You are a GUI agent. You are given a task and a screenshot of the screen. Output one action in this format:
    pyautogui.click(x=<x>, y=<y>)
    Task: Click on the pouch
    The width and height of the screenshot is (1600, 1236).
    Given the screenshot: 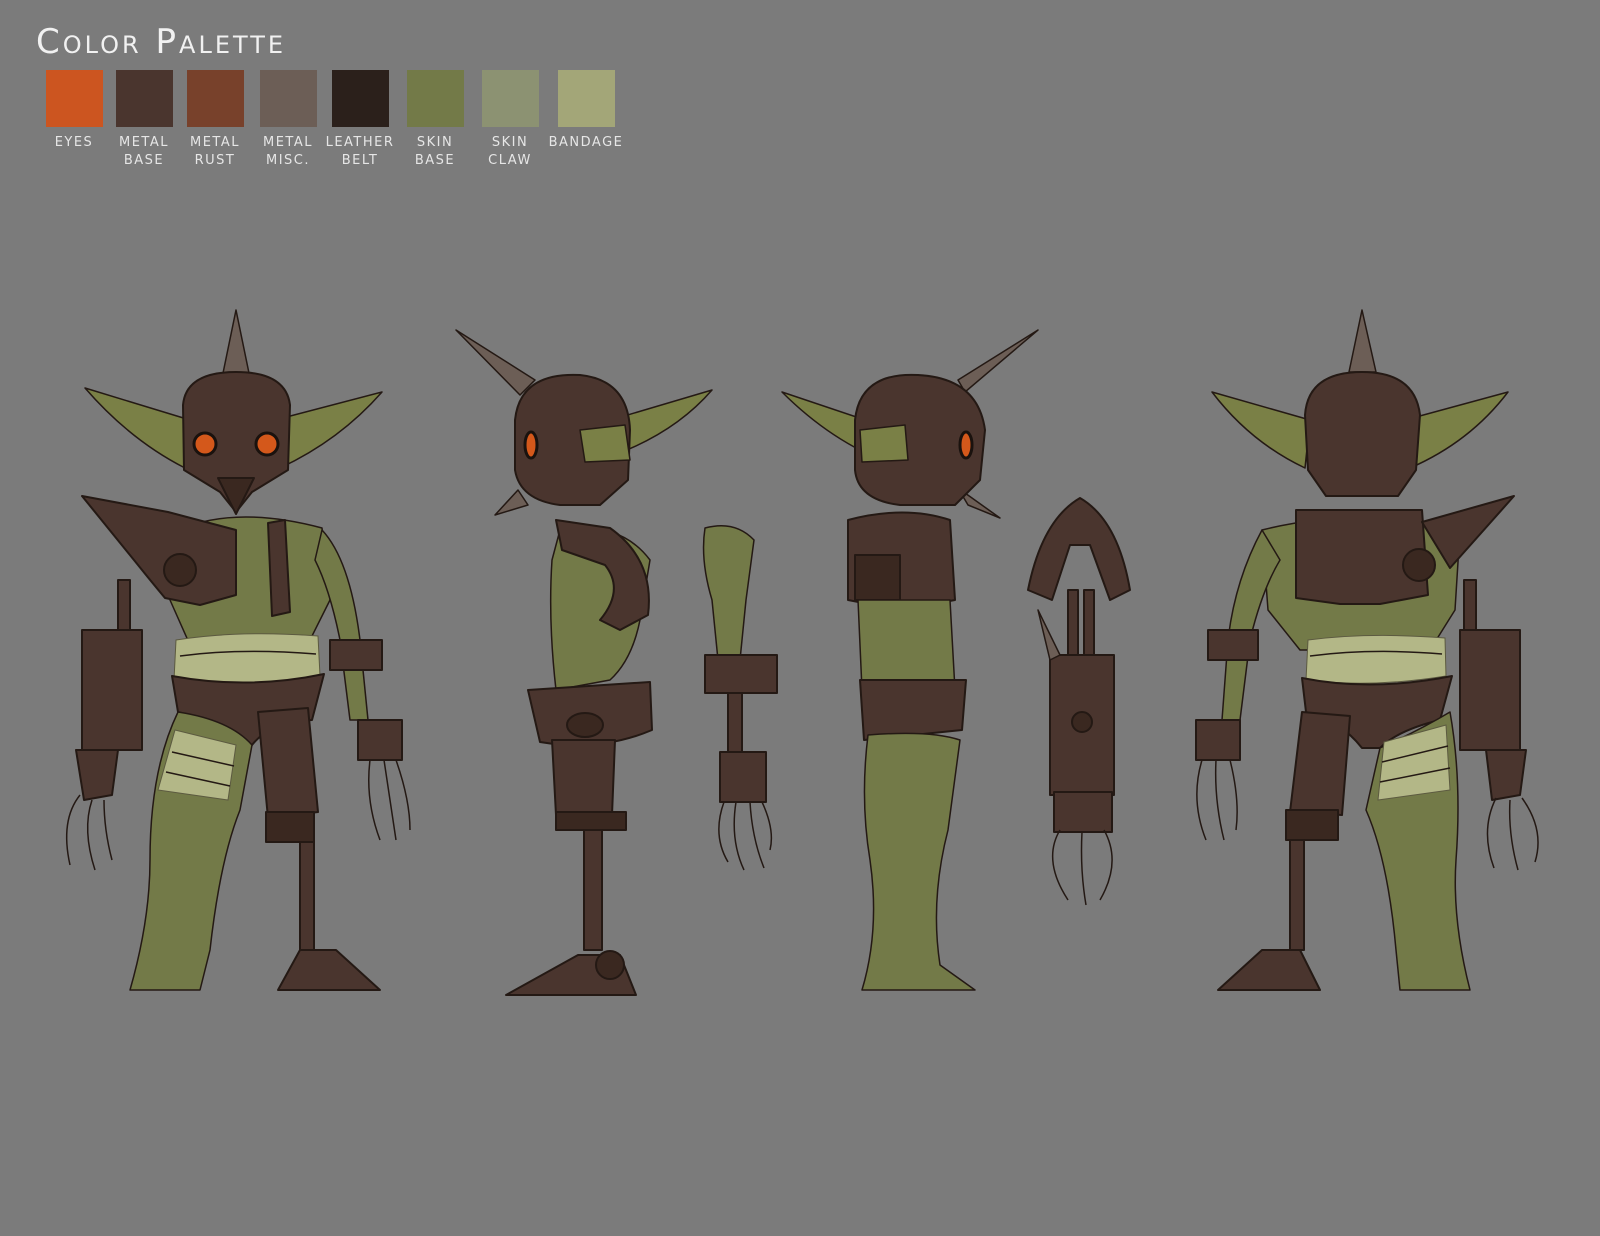 What is the action you would take?
    pyautogui.click(x=585, y=725)
    